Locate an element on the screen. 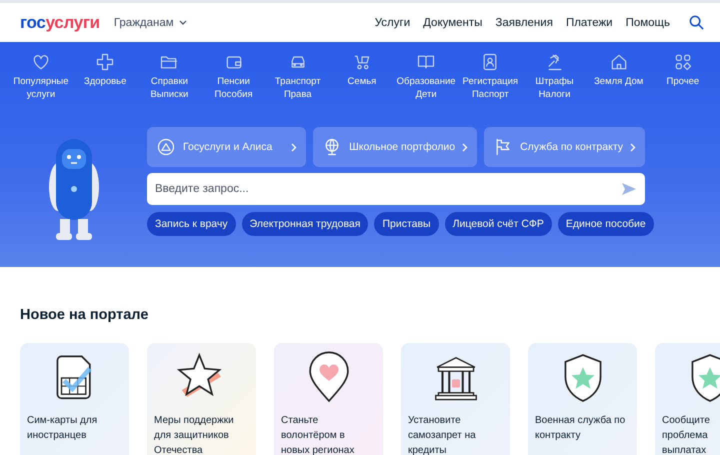 The width and height of the screenshot is (720, 455). suggestion-chip: Приставы is located at coordinates (406, 224).